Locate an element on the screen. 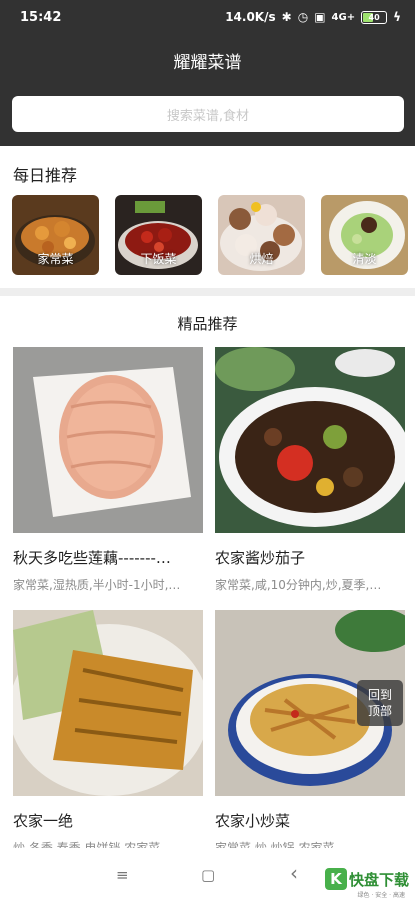 The image size is (415, 900). back-icon: ‹ is located at coordinates (294, 873).